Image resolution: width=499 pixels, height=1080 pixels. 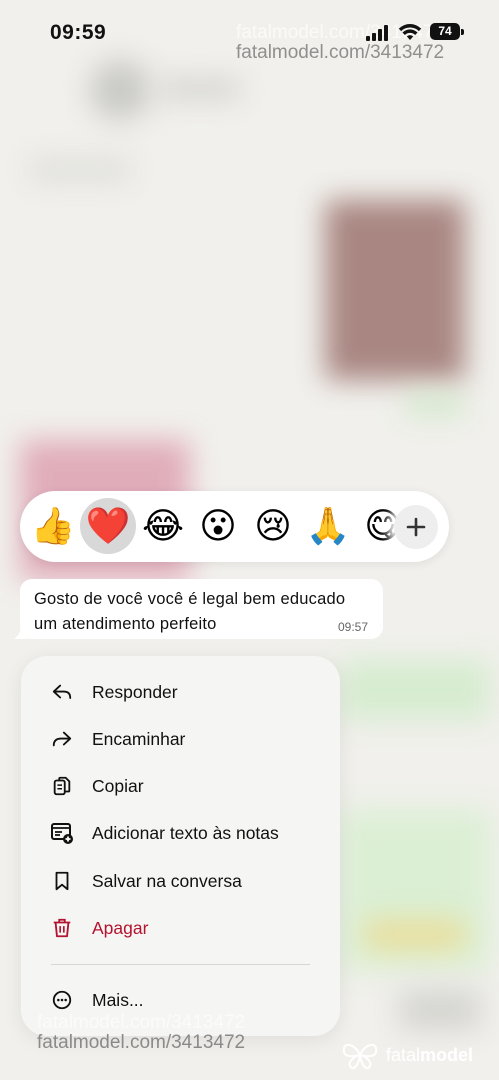 I want to click on menu-reply: Responder, so click(x=113, y=692).